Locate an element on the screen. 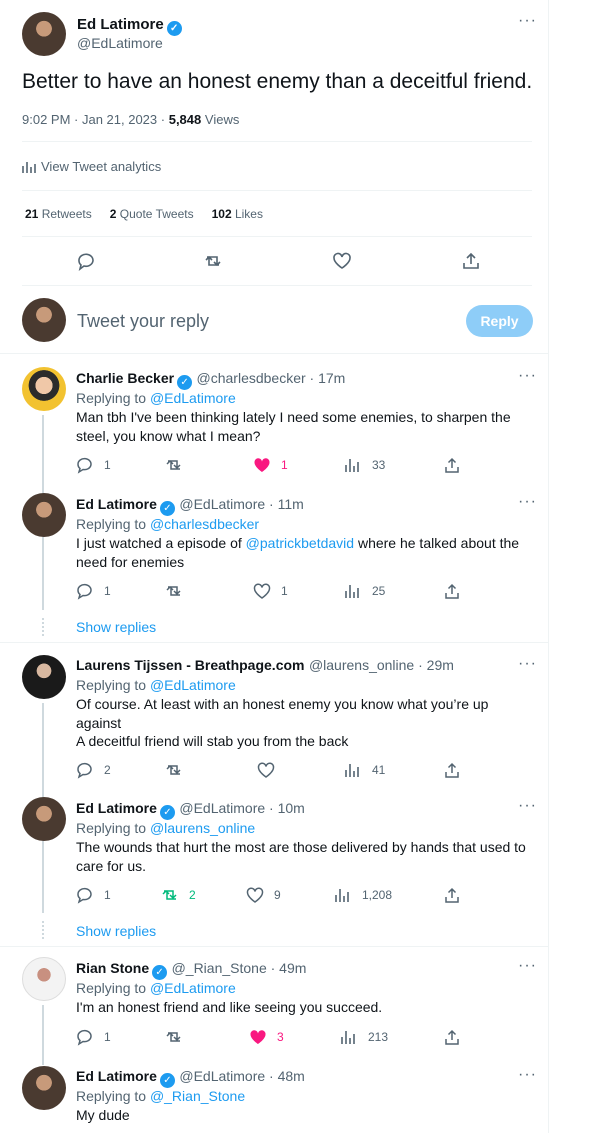 This screenshot has height=1133, width=600. tweet-meta: 9:02 PM · Jan 21, 2023 · 5,848 Views is located at coordinates (130, 119).